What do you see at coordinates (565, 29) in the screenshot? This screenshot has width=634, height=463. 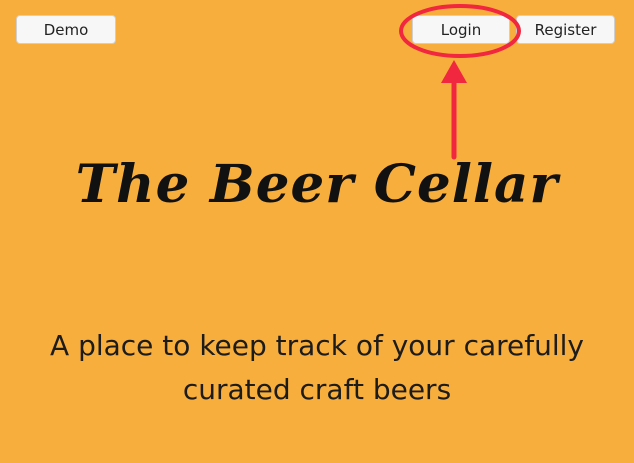 I see `register-button: Register` at bounding box center [565, 29].